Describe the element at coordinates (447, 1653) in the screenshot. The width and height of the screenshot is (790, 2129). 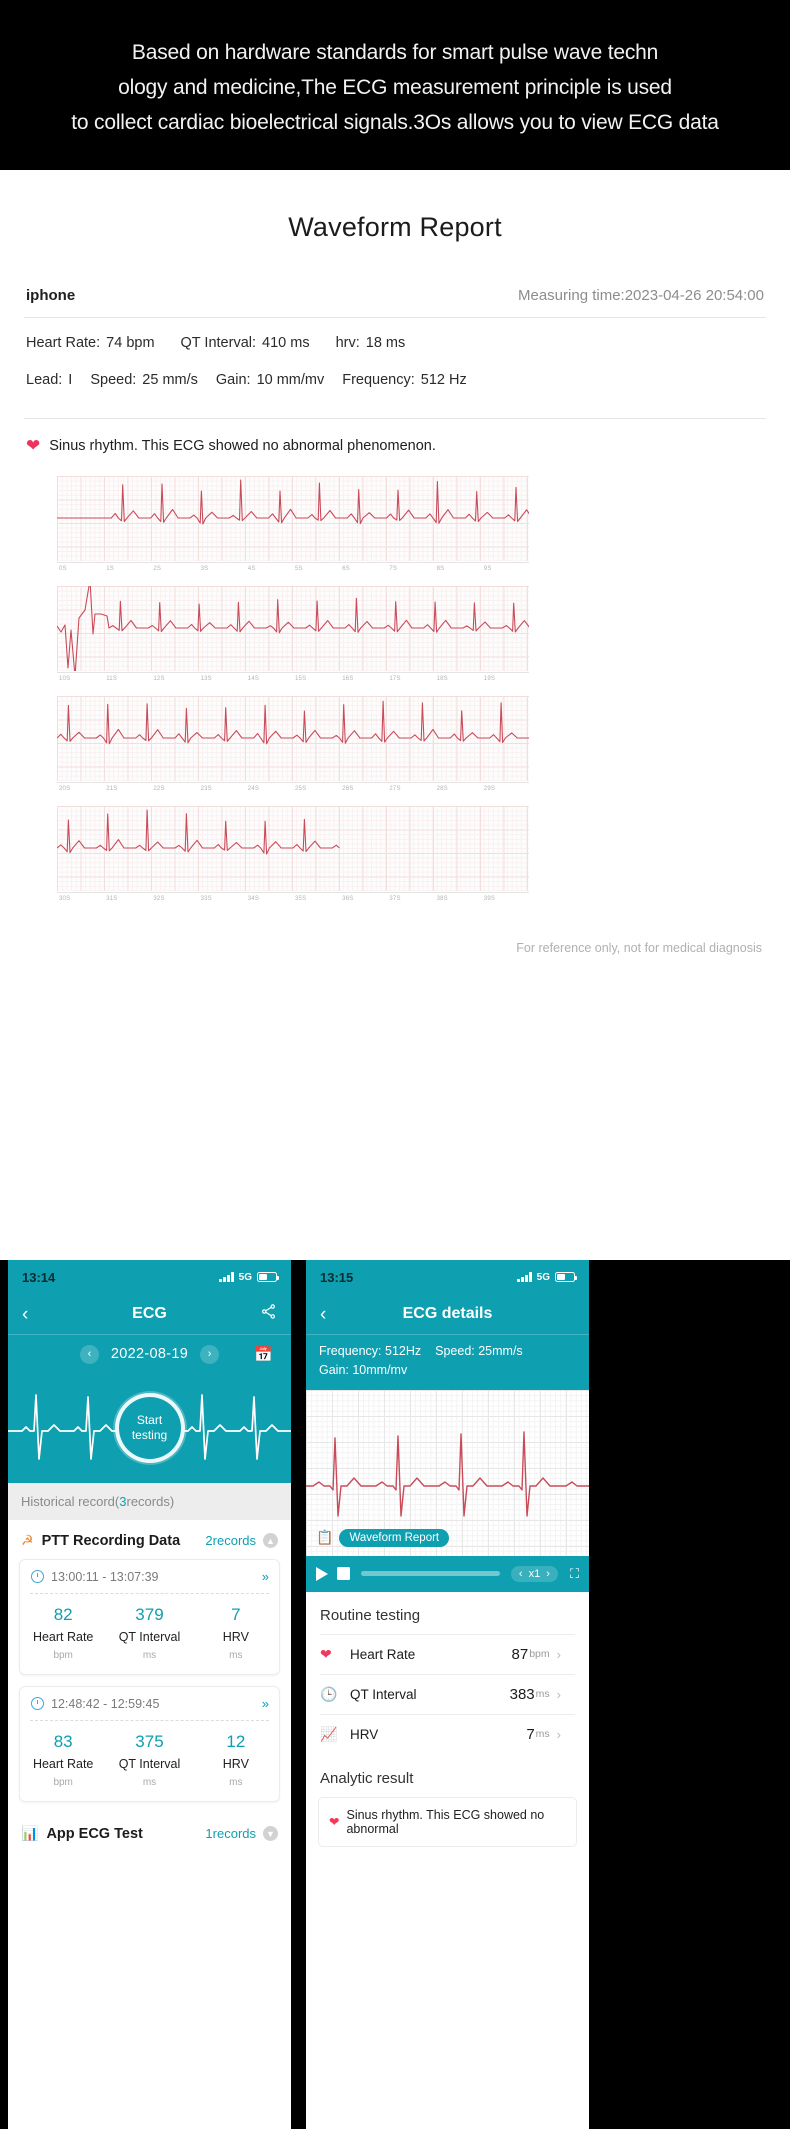
I see `routine-row-heart-rate: ❤ Heart Rate 87 bpm ›` at that location.